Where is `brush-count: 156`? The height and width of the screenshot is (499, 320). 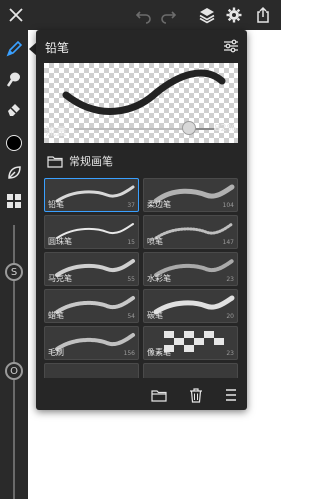 brush-count: 156 is located at coordinates (129, 353).